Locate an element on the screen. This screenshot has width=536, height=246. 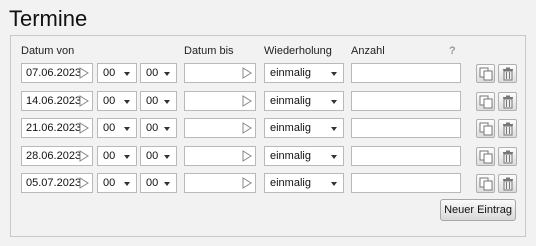
termin-row: 21.06.2023 00 00 einmalig is located at coordinates (268, 128).